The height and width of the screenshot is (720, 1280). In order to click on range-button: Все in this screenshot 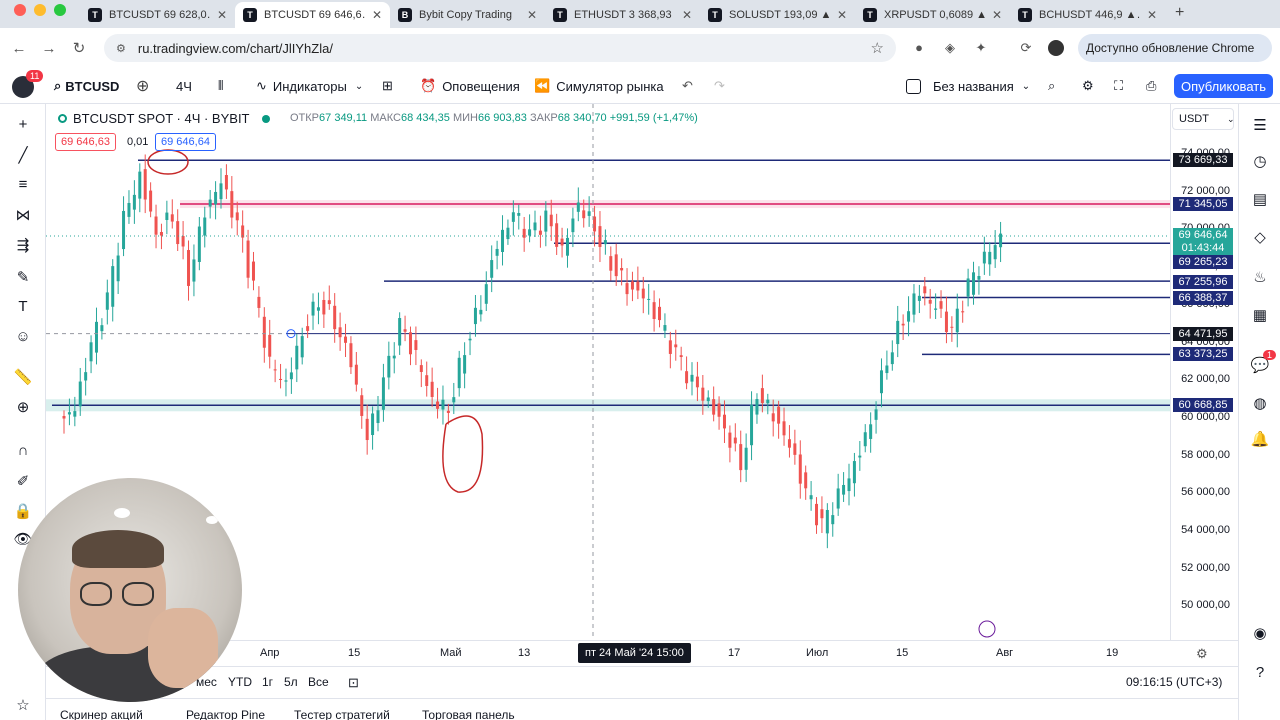, I will do `click(318, 682)`.